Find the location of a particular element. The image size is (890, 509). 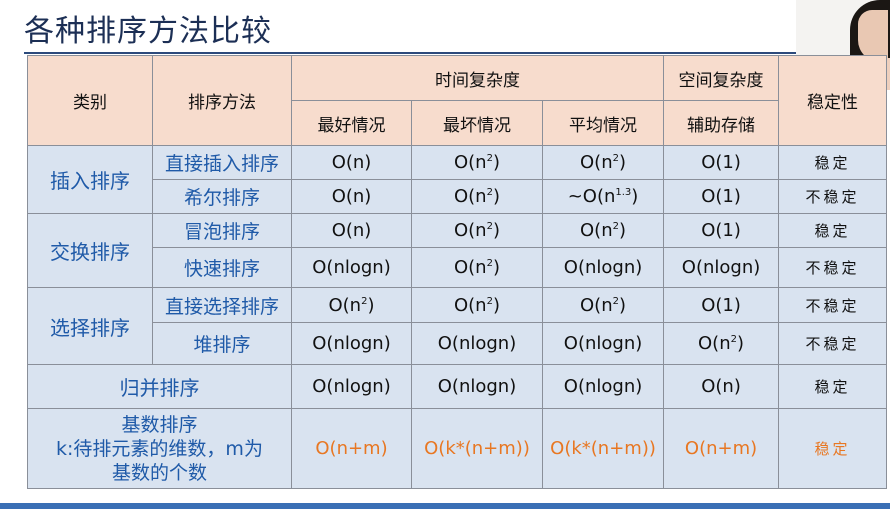

table-row: 选择排序 直接选择排序 O(n2) O(n2) O(n2) O(1) 不稳定 is located at coordinates (457, 326).